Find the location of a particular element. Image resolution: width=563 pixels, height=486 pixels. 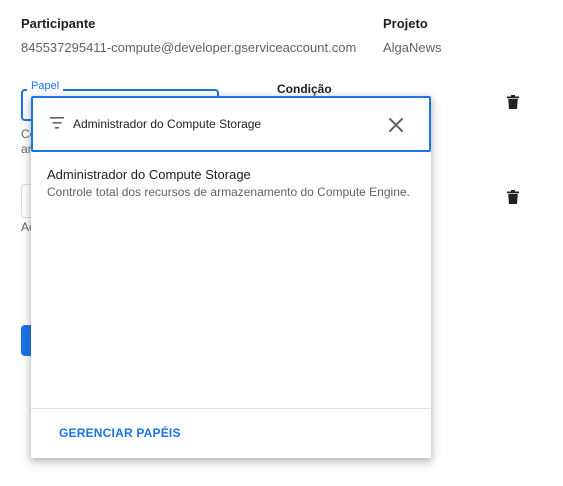

project-header: Projeto is located at coordinates (405, 23).